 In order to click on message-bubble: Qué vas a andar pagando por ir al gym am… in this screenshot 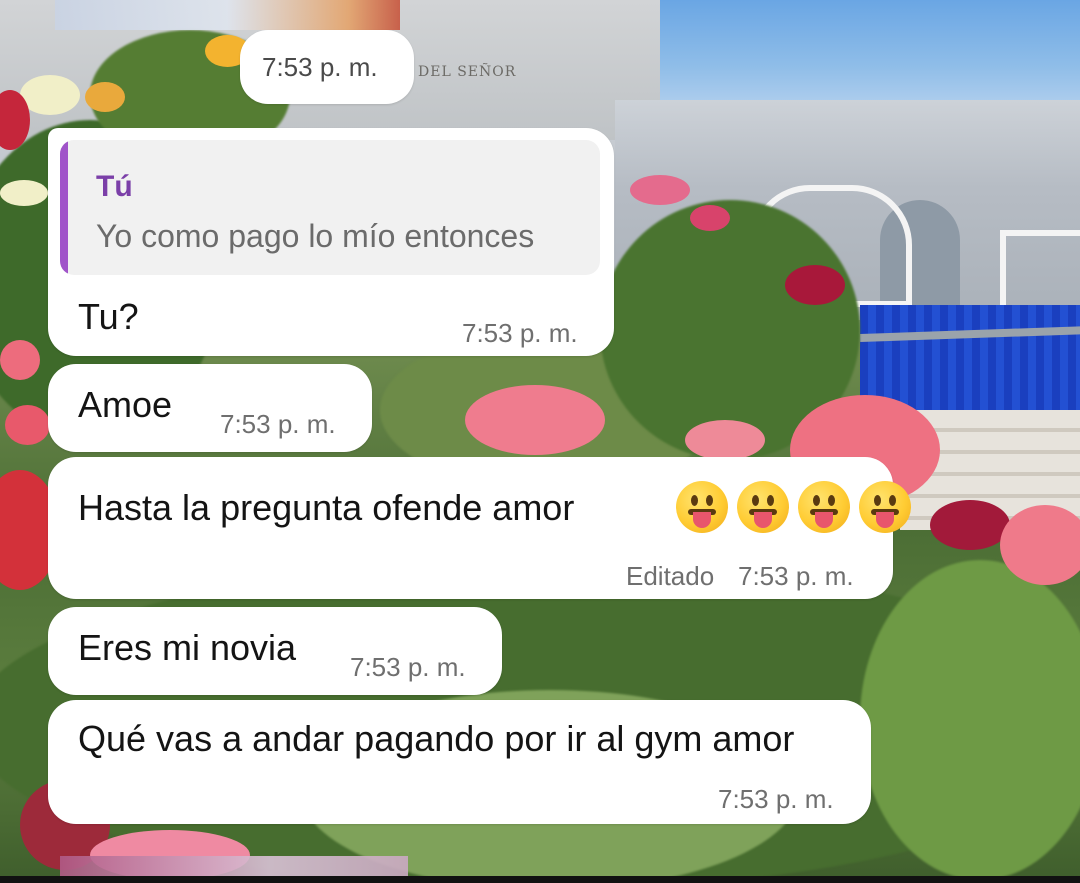, I will do `click(459, 762)`.